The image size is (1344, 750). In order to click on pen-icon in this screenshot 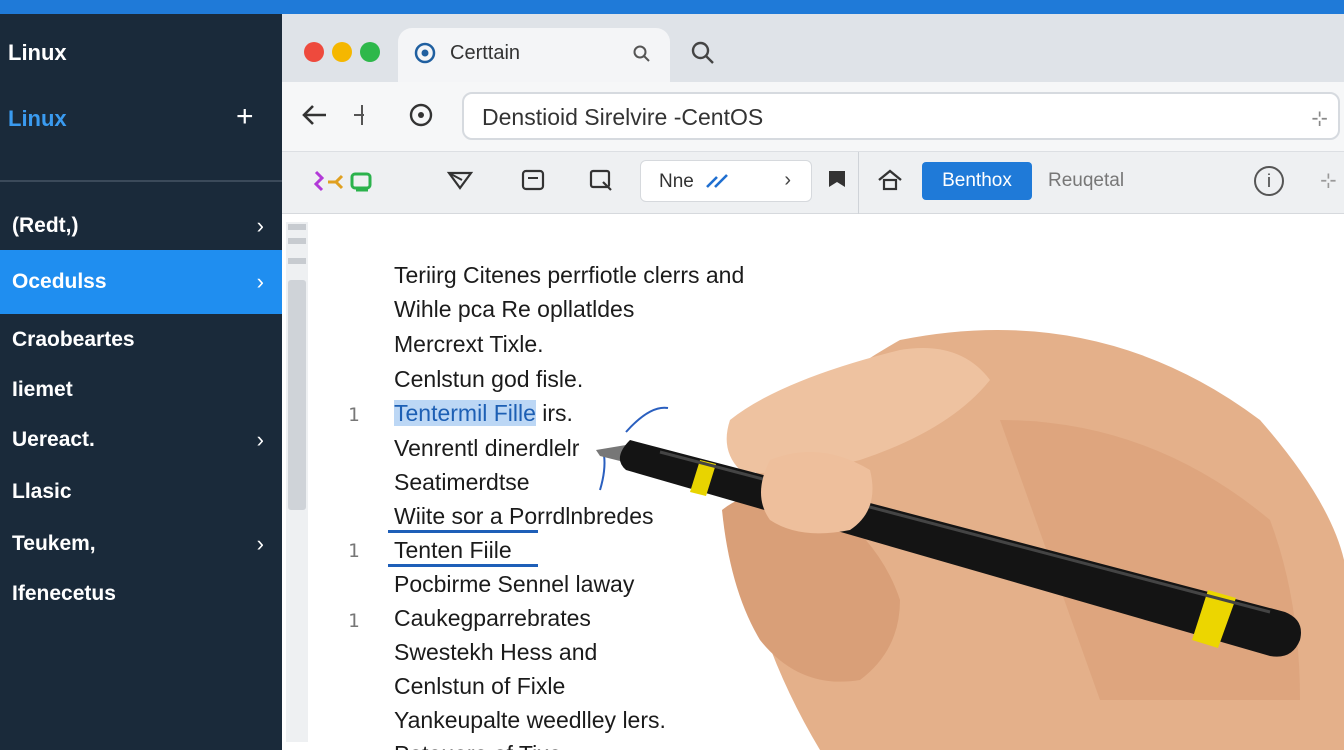, I will do `click(718, 183)`.